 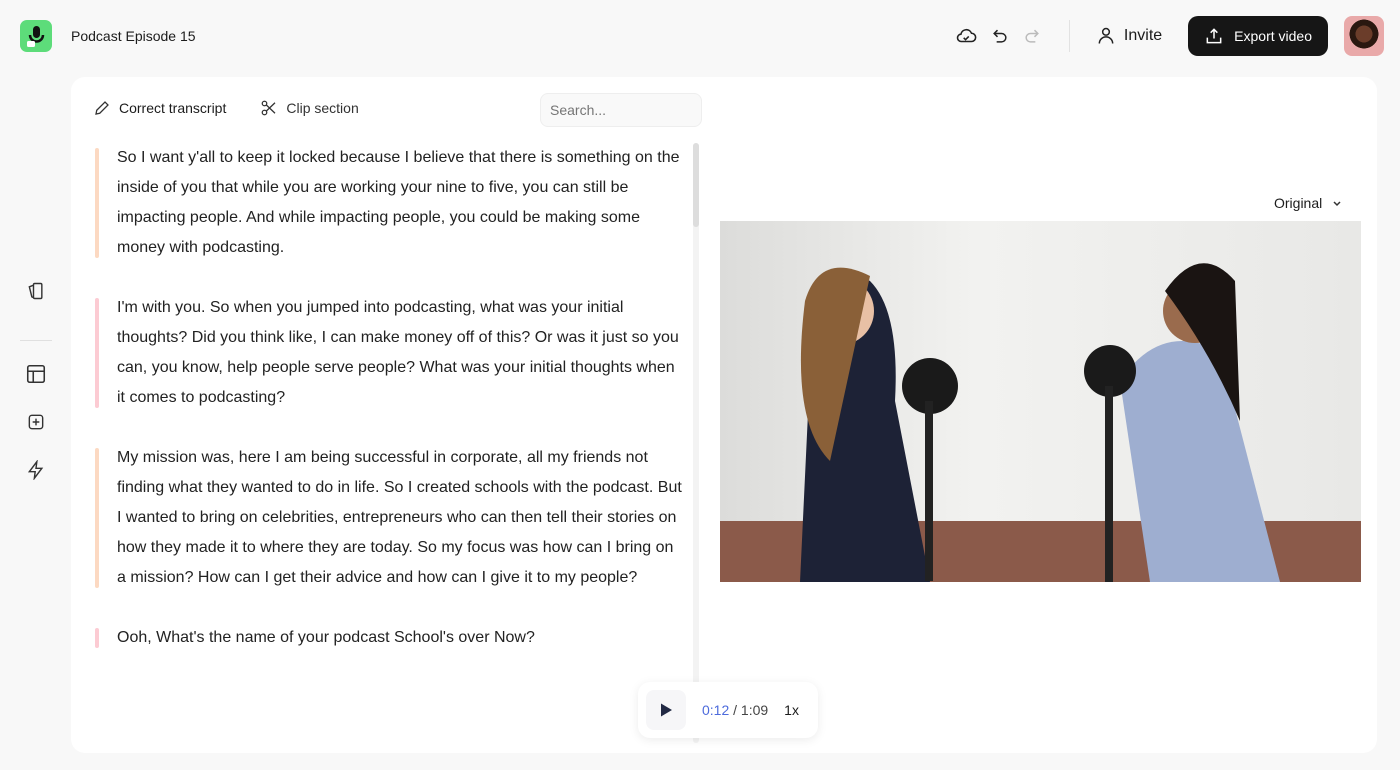 I want to click on add-square-icon, so click(x=36, y=422).